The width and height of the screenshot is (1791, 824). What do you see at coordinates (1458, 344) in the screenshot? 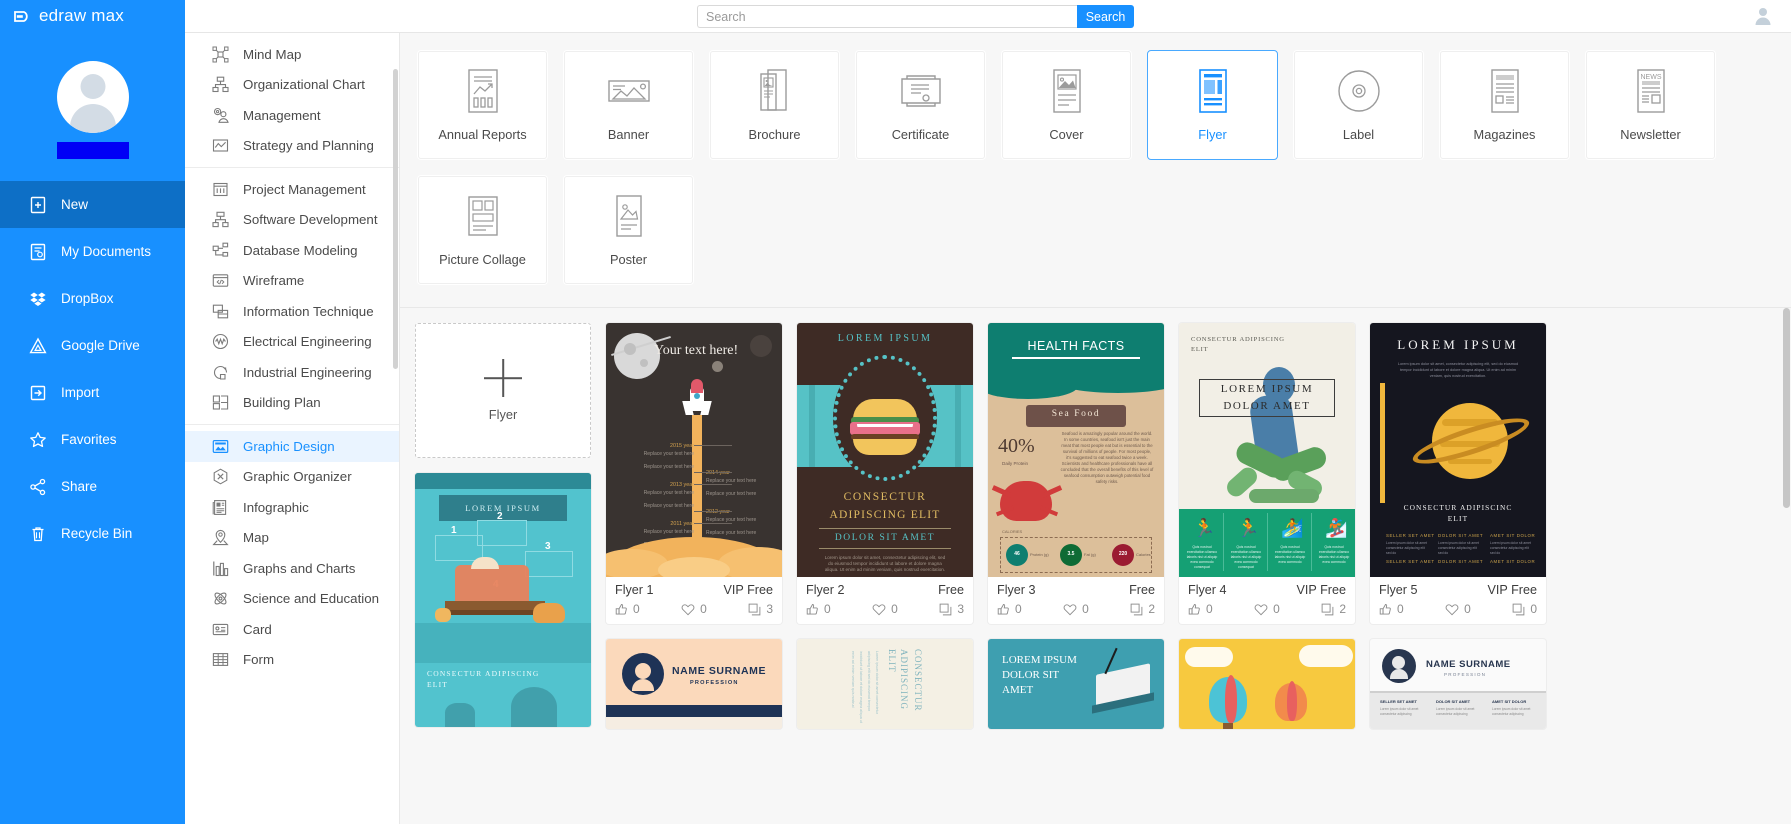
I see `thumb-top-text: LOREM IPSUM` at bounding box center [1458, 344].